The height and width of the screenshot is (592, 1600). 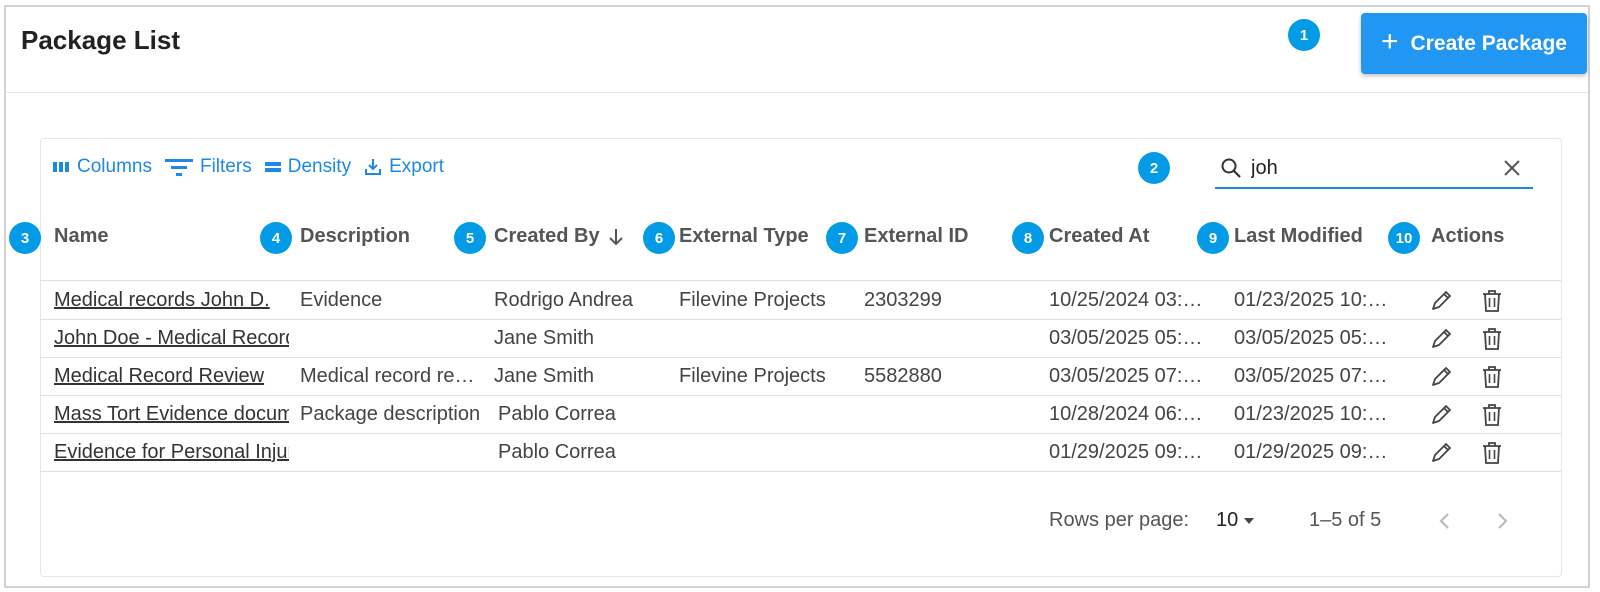 What do you see at coordinates (373, 167) in the screenshot?
I see `export-icon` at bounding box center [373, 167].